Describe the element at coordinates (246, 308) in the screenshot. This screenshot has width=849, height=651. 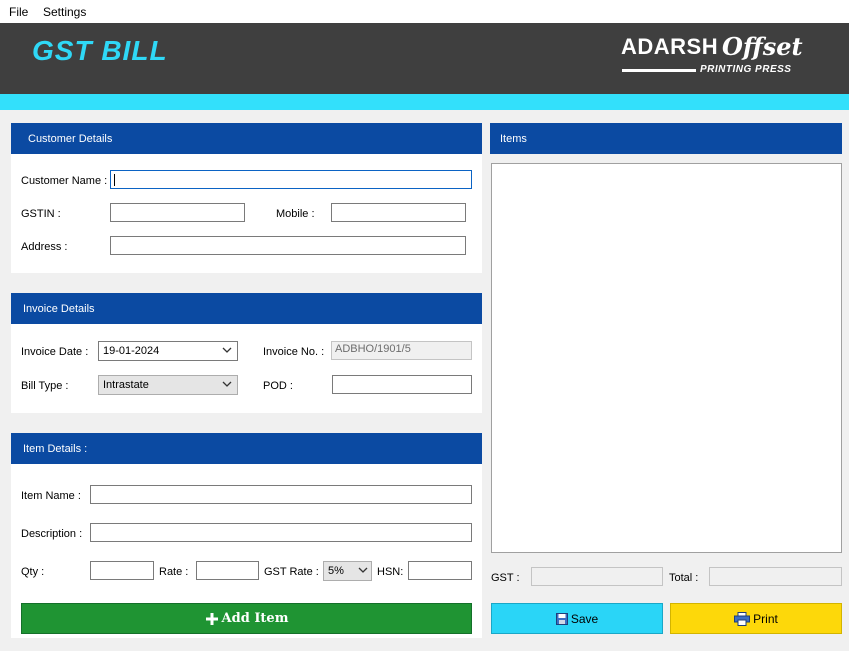
I see `invoice-details-heading: Invoice Details` at that location.